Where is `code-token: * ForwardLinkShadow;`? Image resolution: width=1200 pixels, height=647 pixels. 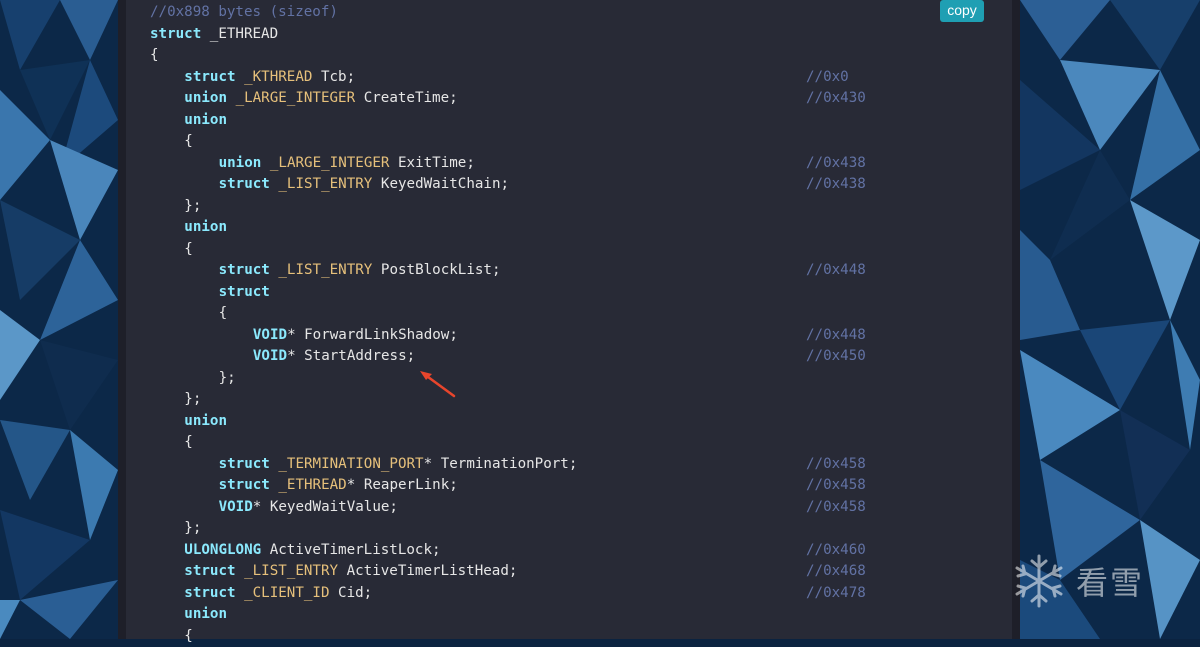
code-token: * ForwardLinkShadow; is located at coordinates (372, 335).